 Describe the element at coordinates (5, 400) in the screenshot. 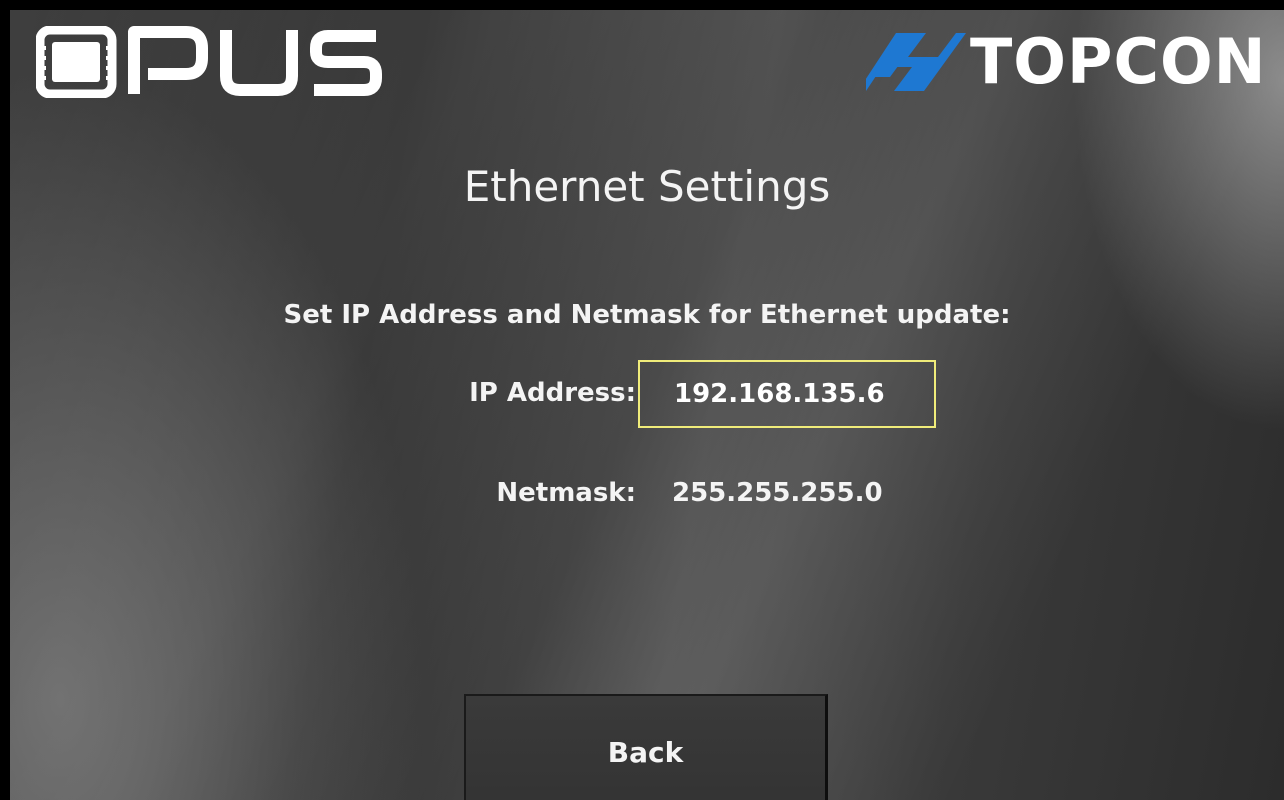

I see `screen-bezel-left` at that location.